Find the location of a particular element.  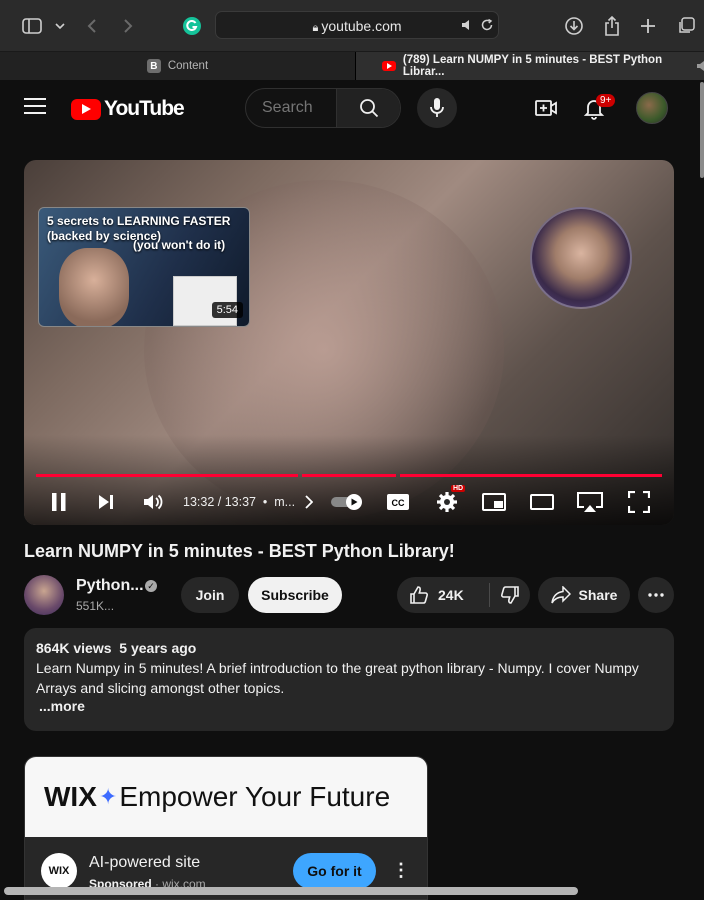

player-controls: 13:32 / 13:37 • m... CC HD is located at coordinates (349, 501).